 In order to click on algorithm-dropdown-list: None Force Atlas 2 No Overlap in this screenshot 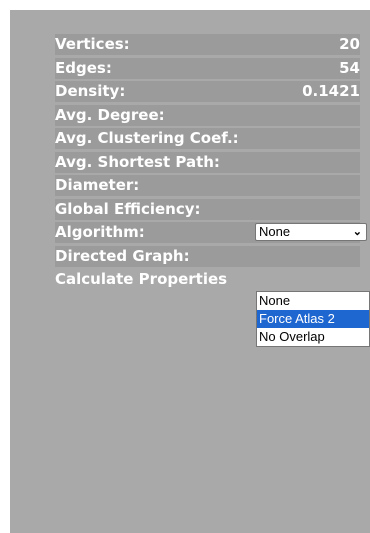, I will do `click(313, 319)`.